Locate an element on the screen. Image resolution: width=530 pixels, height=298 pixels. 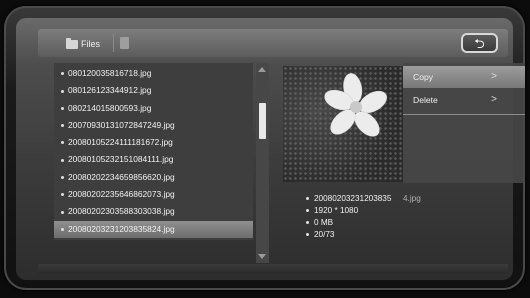
menu-item-delete-label: Delete is located at coordinates (425, 100).